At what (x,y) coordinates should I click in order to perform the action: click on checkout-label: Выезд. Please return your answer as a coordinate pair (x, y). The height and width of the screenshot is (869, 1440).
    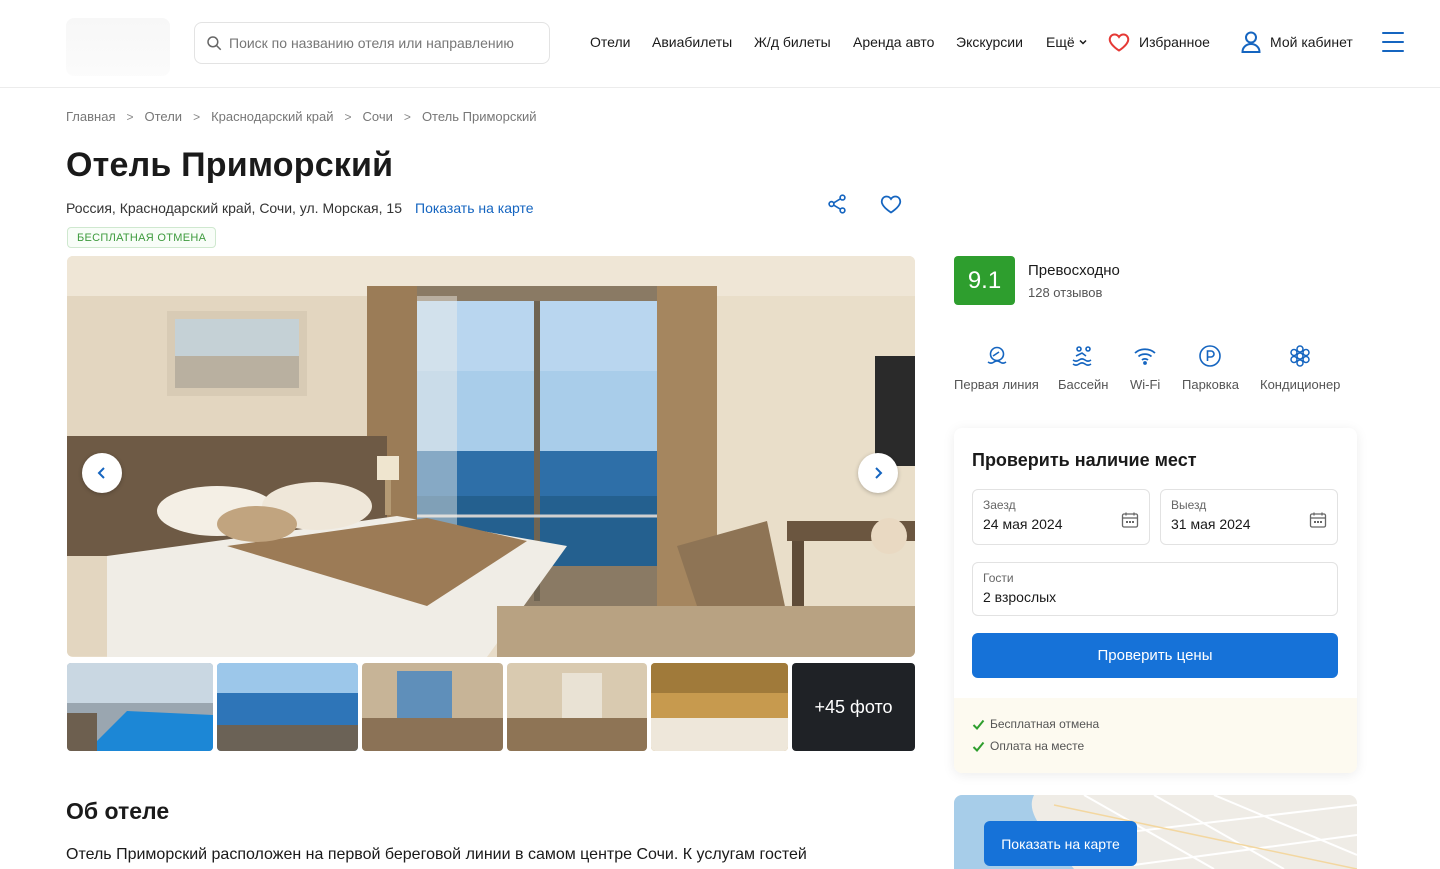
    Looking at the image, I should click on (1189, 505).